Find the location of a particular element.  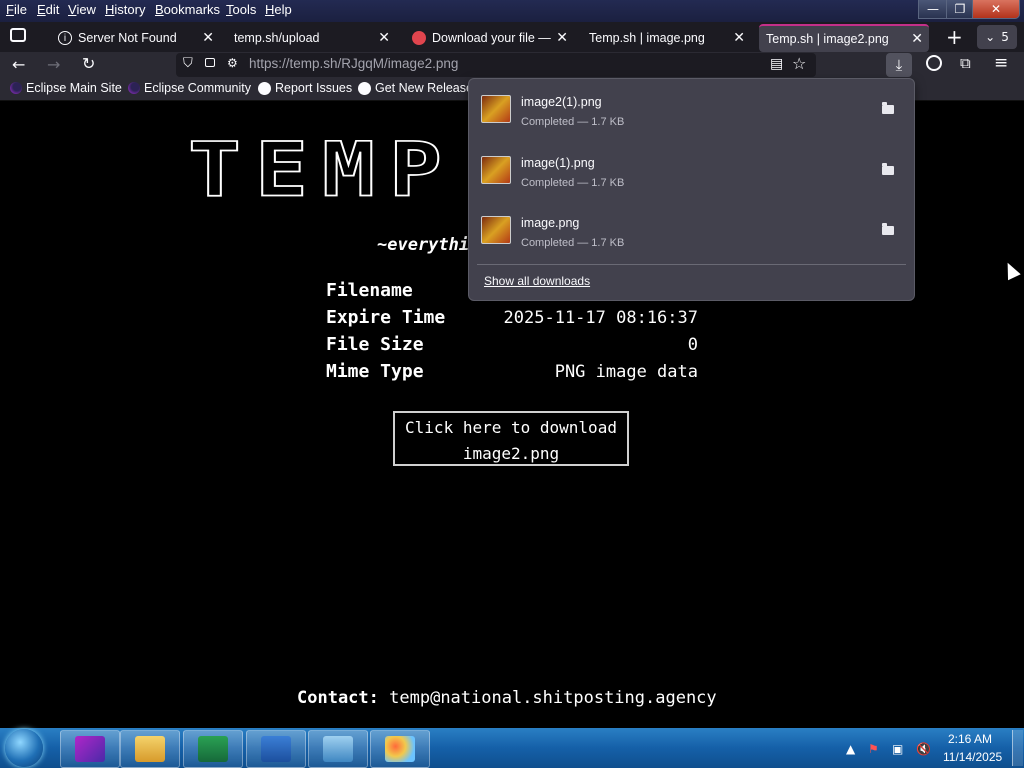

tab-download-your-file: Download your file — t ✕ is located at coordinates (489, 38).